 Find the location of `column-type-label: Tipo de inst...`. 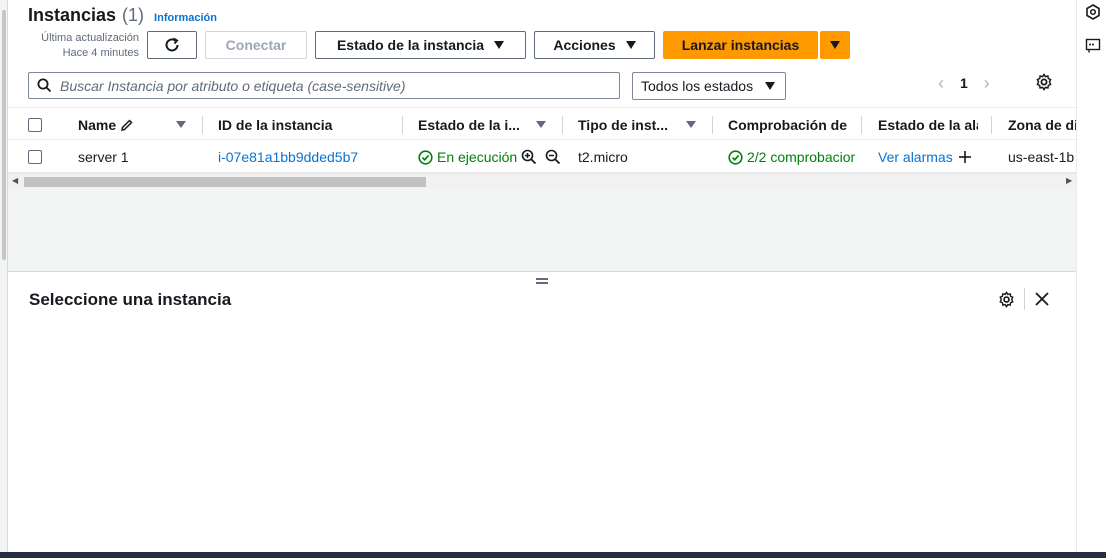

column-type-label: Tipo de inst... is located at coordinates (623, 124).